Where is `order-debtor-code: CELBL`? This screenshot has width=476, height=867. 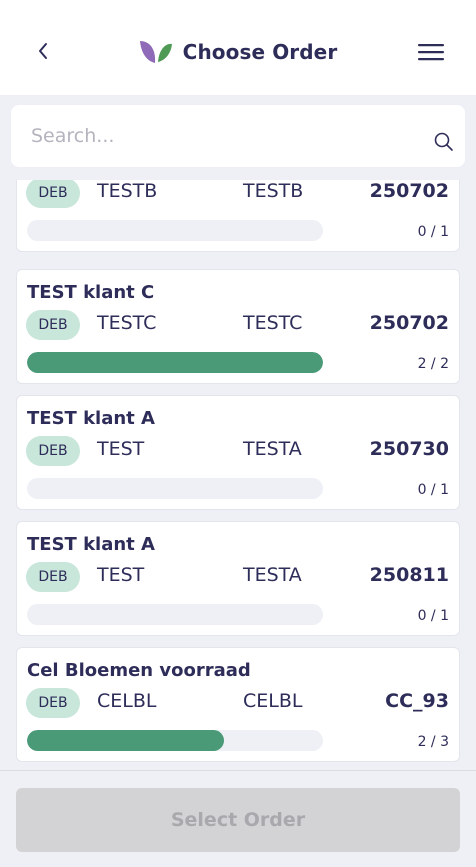
order-debtor-code: CELBL is located at coordinates (127, 701).